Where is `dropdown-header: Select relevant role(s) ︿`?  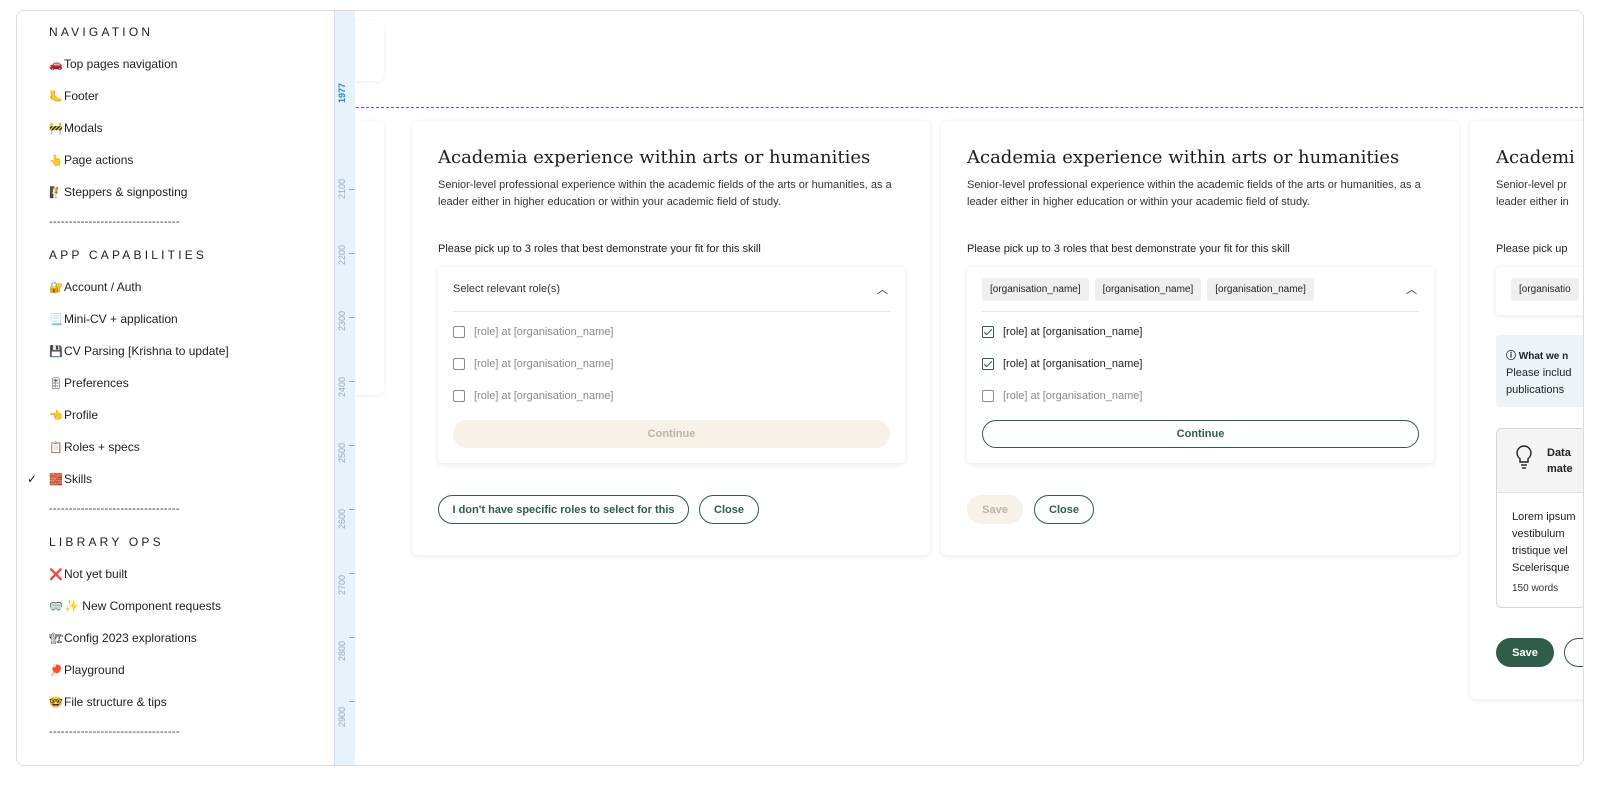
dropdown-header: Select relevant role(s) ︿ is located at coordinates (671, 289).